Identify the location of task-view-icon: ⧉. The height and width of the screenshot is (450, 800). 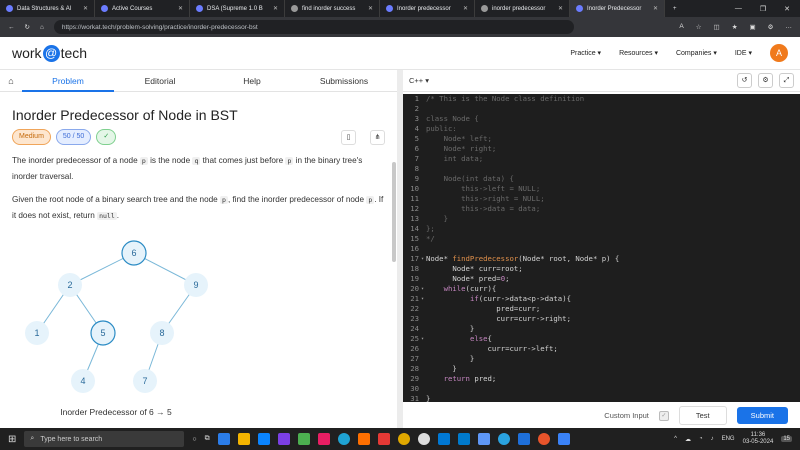
(207, 439).